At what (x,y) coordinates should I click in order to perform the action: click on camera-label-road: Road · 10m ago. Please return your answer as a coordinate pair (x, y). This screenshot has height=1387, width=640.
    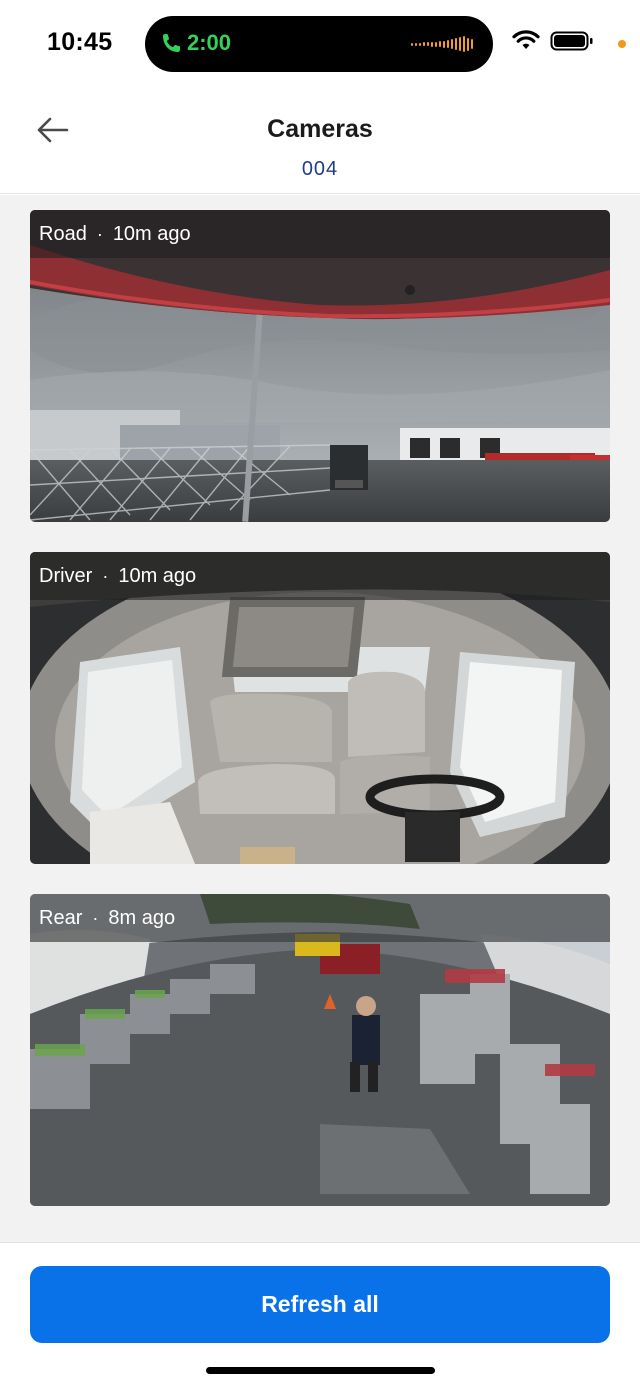
    Looking at the image, I should click on (320, 234).